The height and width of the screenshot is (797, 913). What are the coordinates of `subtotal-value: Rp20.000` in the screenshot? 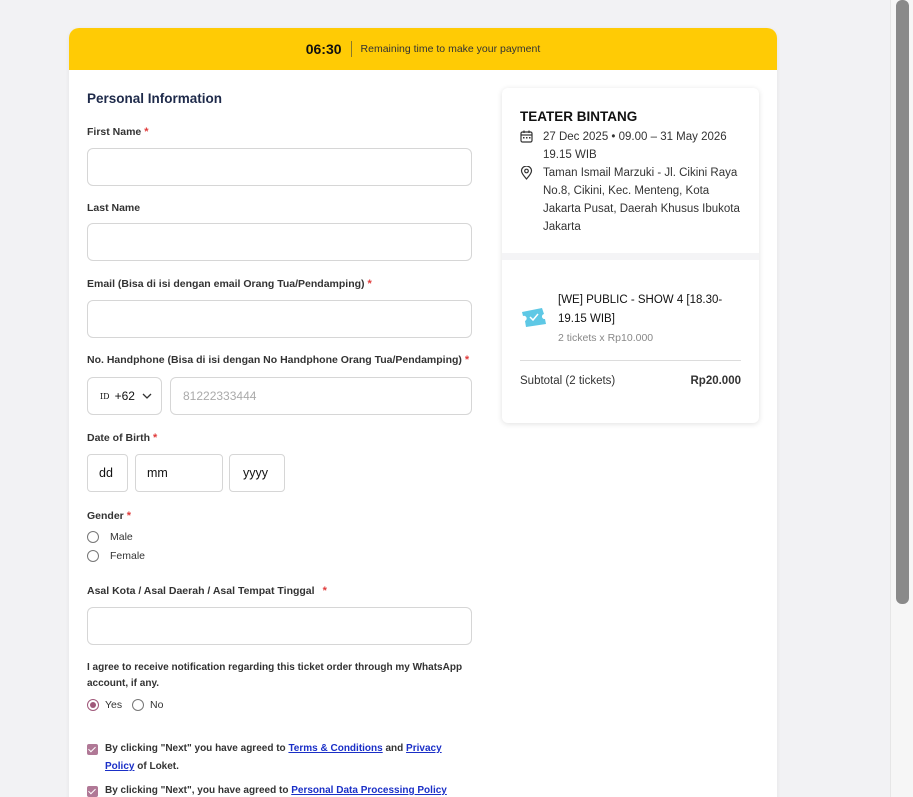 It's located at (715, 381).